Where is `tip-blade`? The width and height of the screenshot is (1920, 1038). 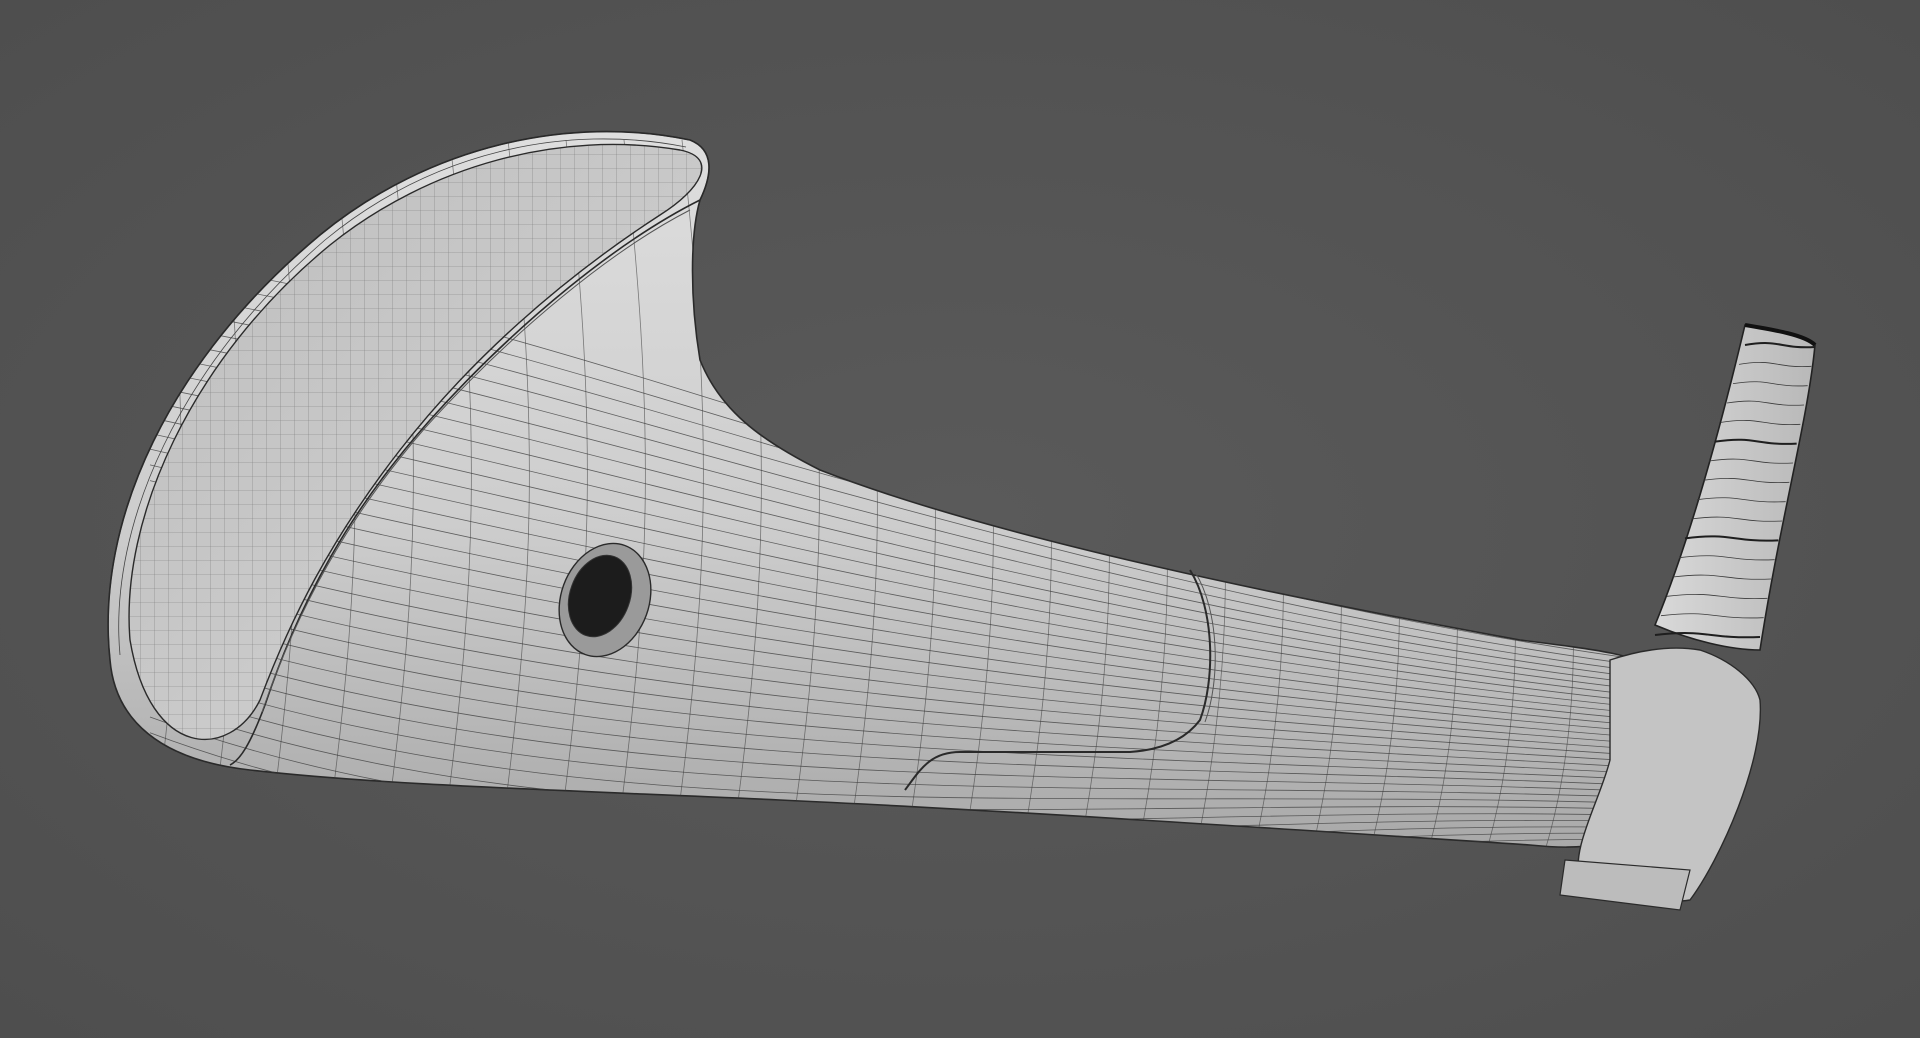 tip-blade is located at coordinates (1735, 487).